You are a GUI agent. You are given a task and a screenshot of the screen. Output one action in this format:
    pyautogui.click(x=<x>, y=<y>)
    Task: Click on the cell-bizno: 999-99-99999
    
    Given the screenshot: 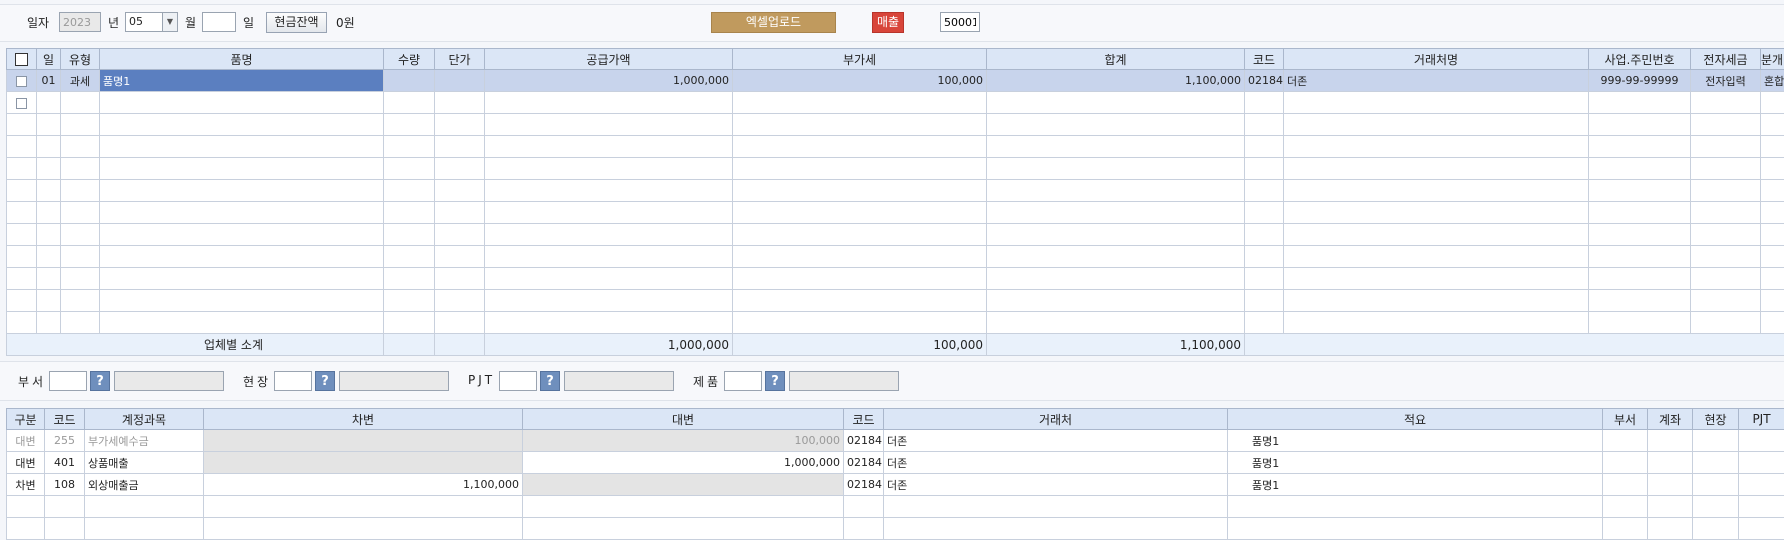 What is the action you would take?
    pyautogui.click(x=1640, y=81)
    